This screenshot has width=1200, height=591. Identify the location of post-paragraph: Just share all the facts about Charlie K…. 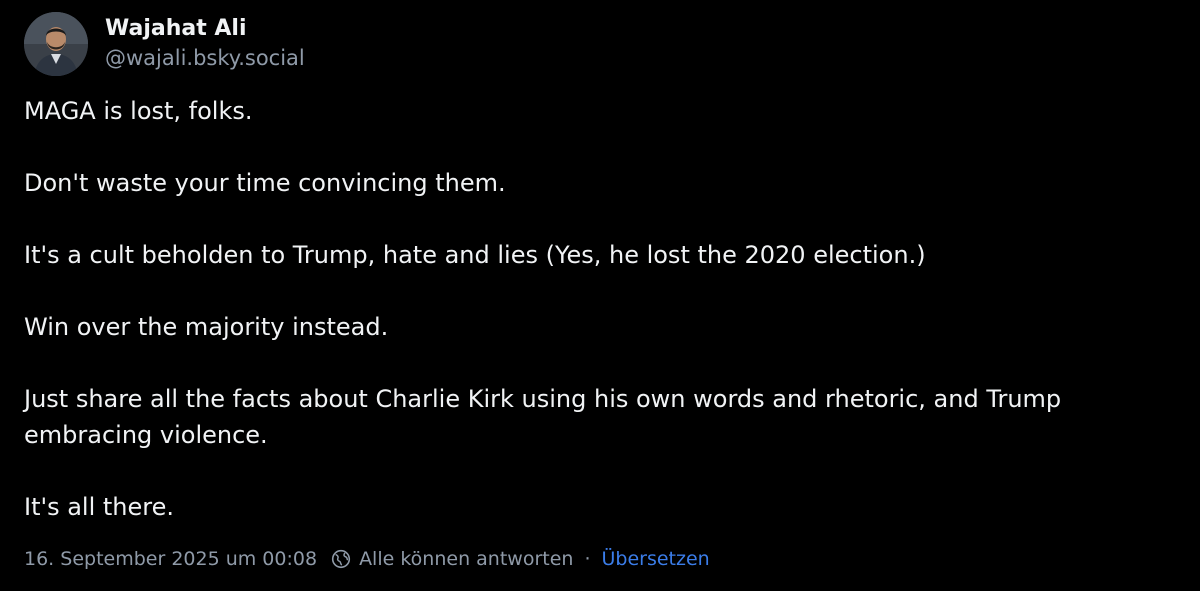
(543, 417).